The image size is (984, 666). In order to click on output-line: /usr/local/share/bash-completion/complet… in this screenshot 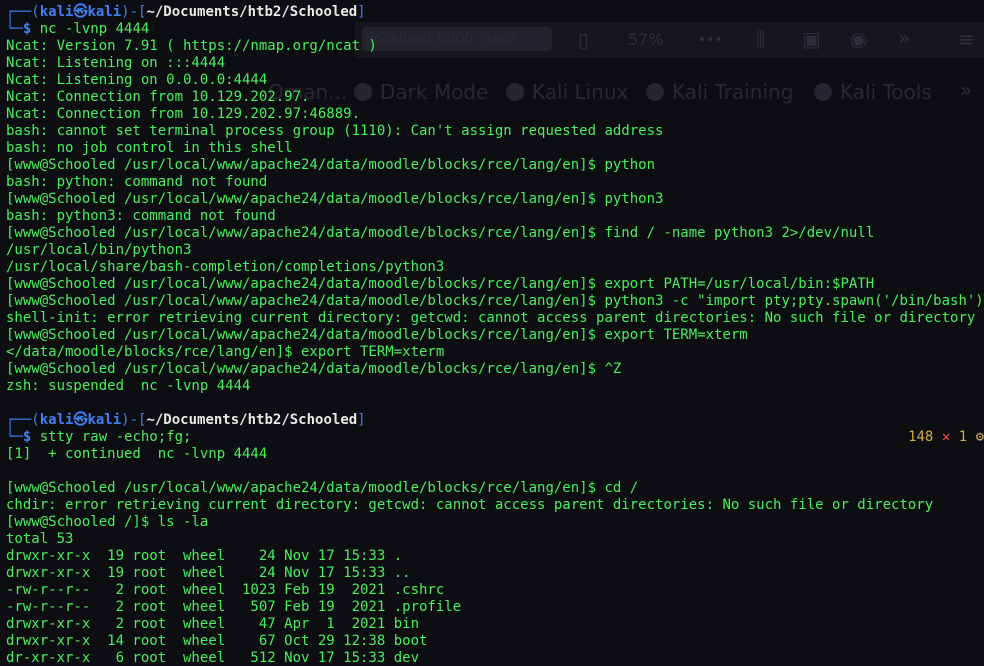, I will do `click(225, 267)`.